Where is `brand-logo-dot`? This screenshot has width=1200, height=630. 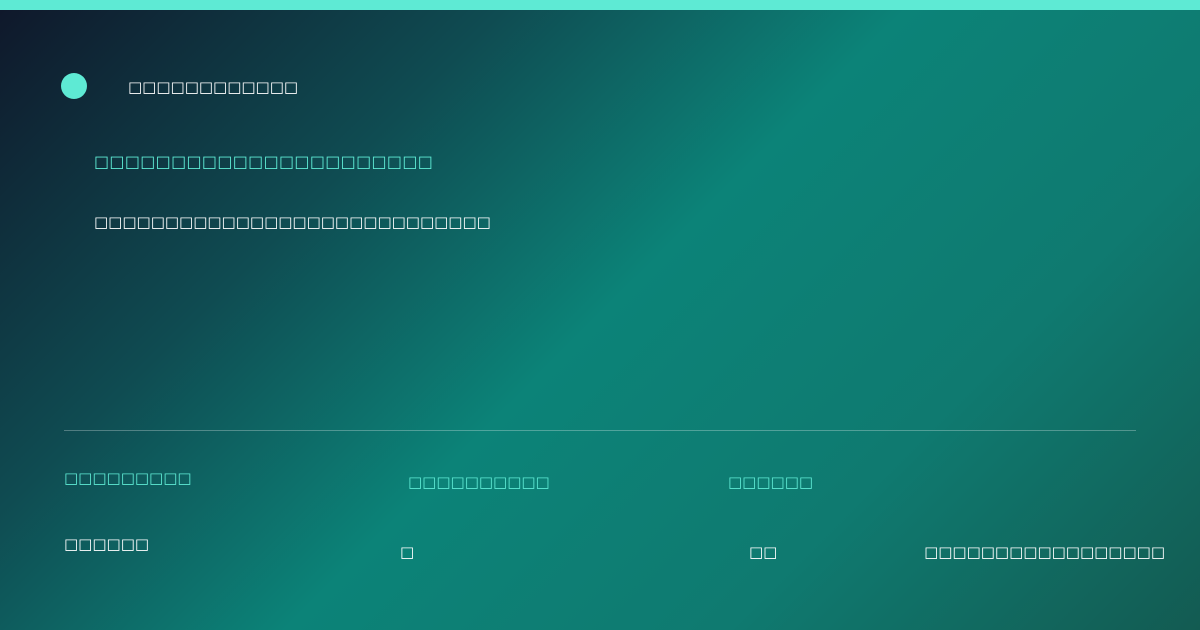 brand-logo-dot is located at coordinates (74, 86).